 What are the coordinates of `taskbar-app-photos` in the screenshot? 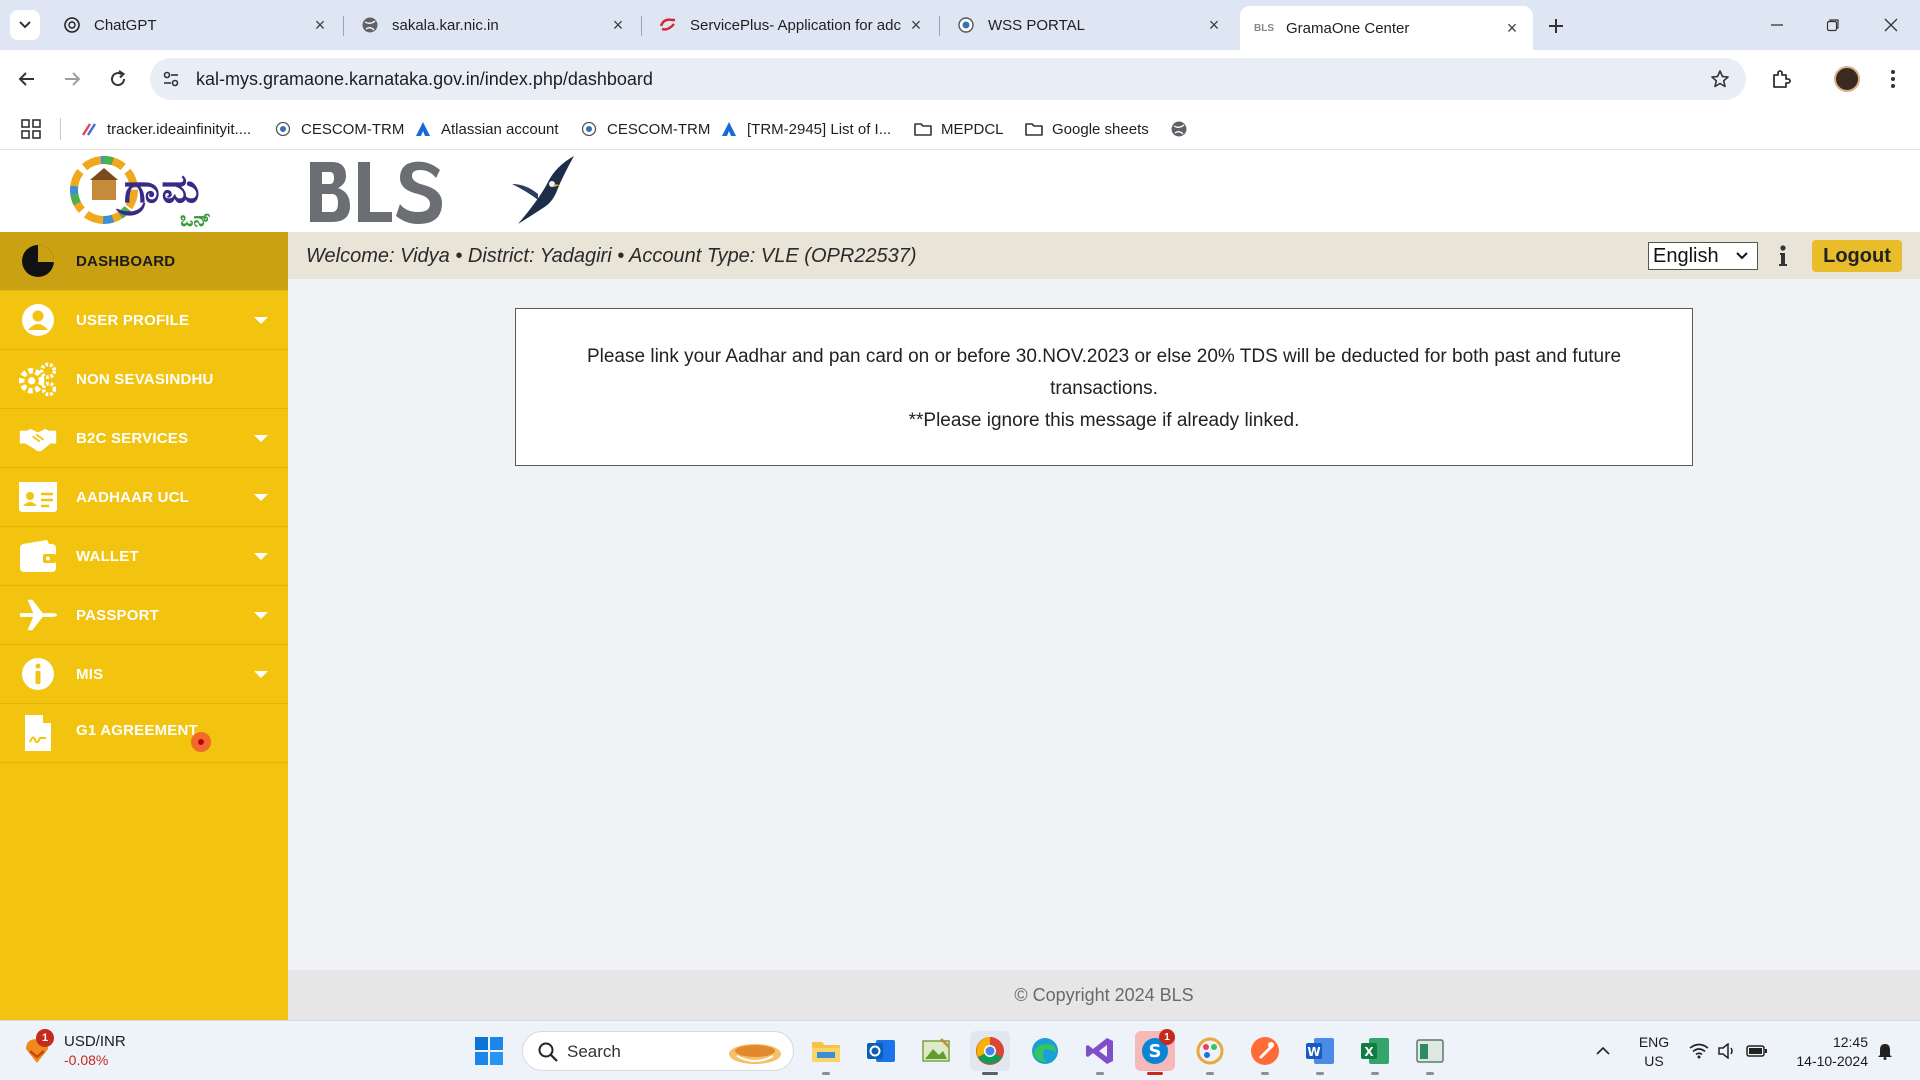 It's located at (936, 1051).